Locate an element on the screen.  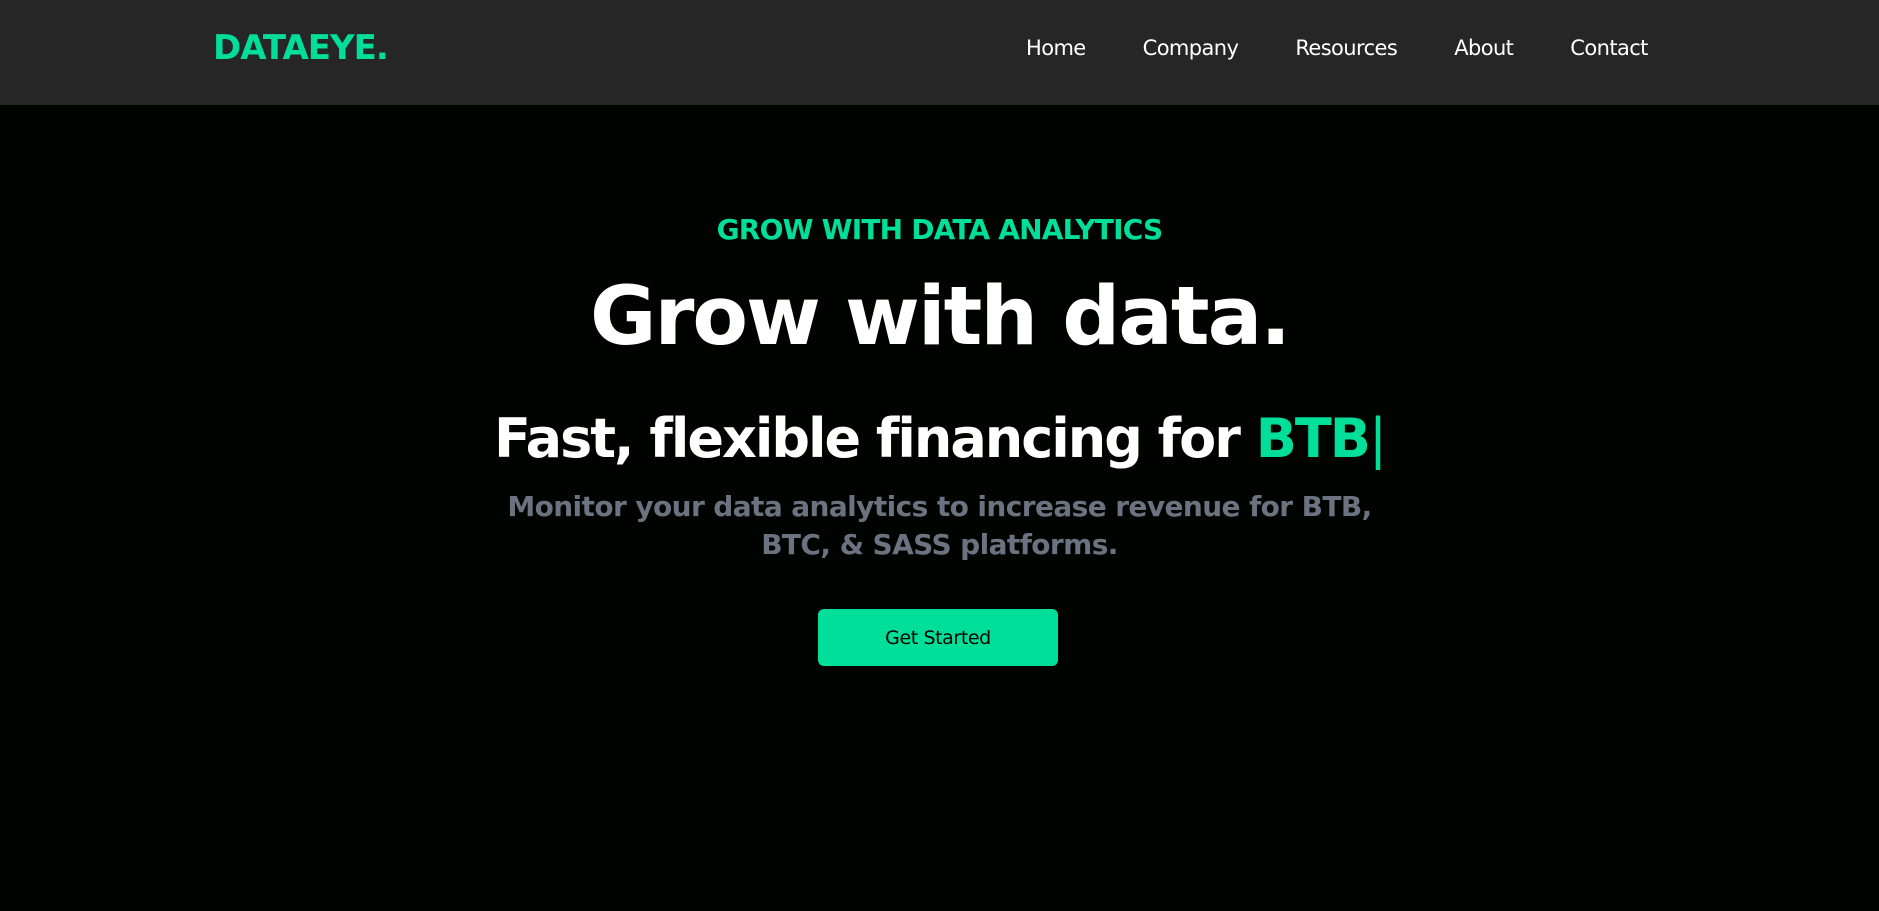
nav-link-company: Company is located at coordinates (1191, 48).